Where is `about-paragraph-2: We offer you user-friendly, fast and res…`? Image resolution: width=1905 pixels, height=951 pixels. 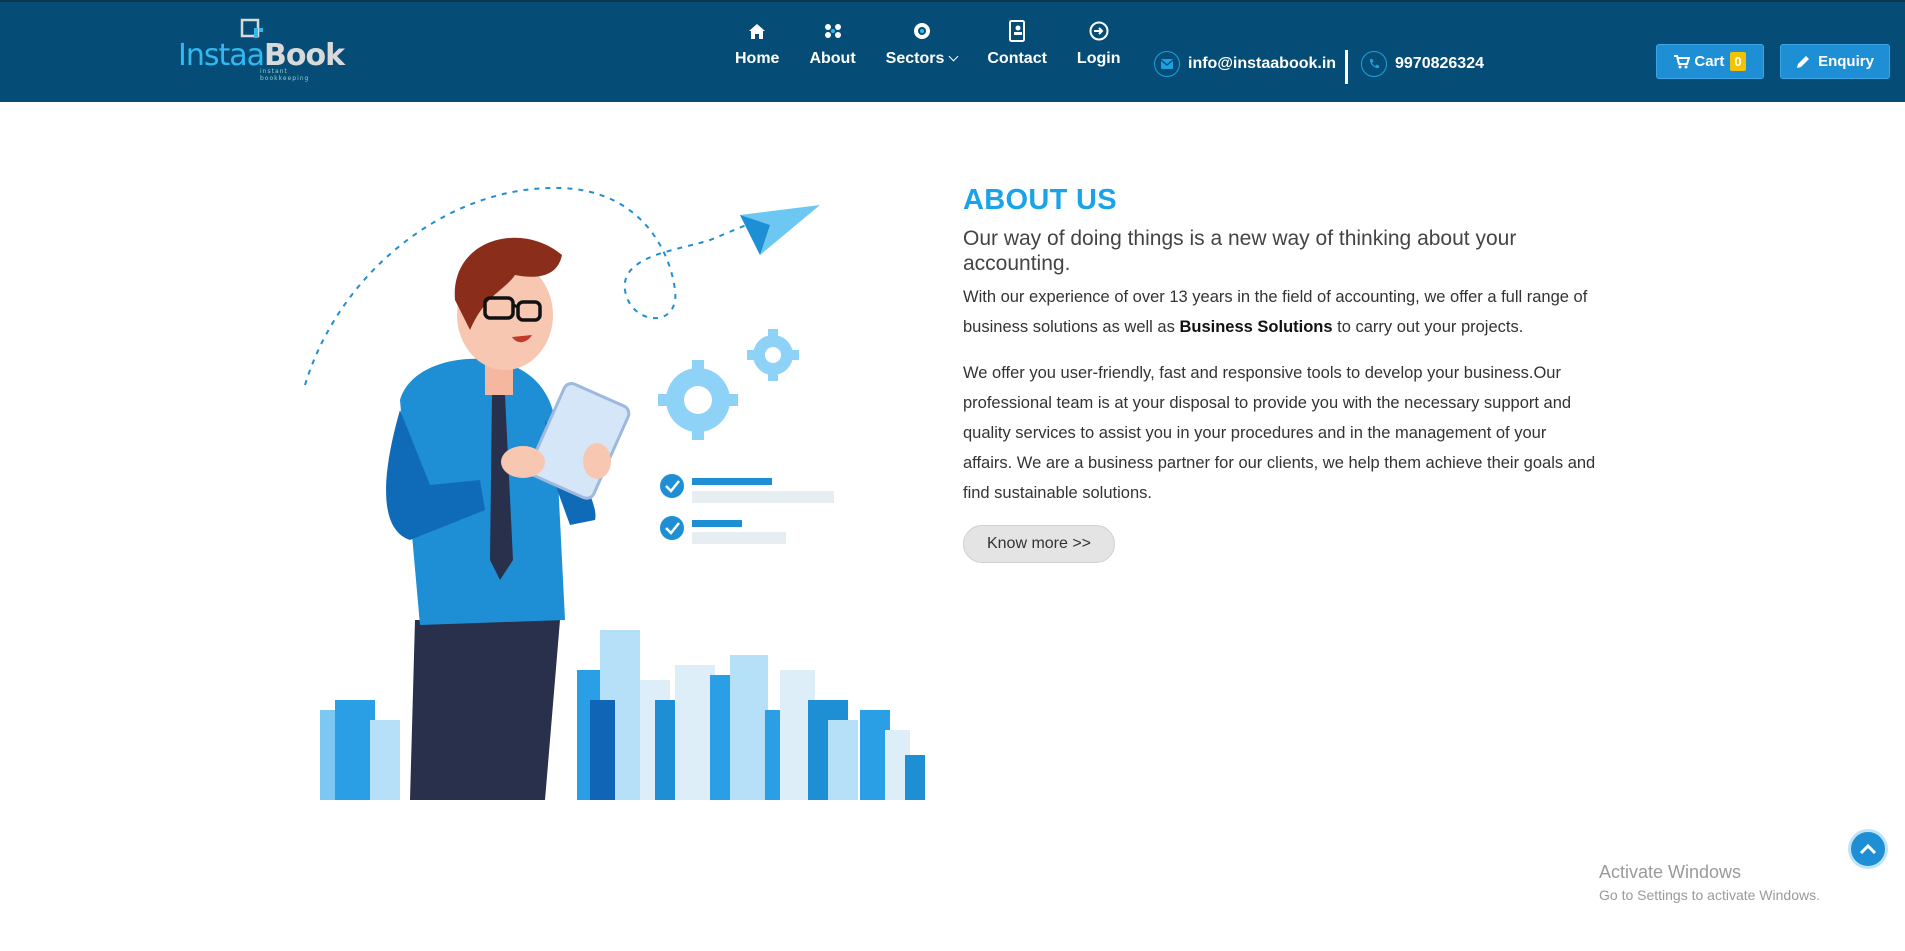
about-paragraph-2: We offer you user-friendly, fast and res… is located at coordinates (1279, 433).